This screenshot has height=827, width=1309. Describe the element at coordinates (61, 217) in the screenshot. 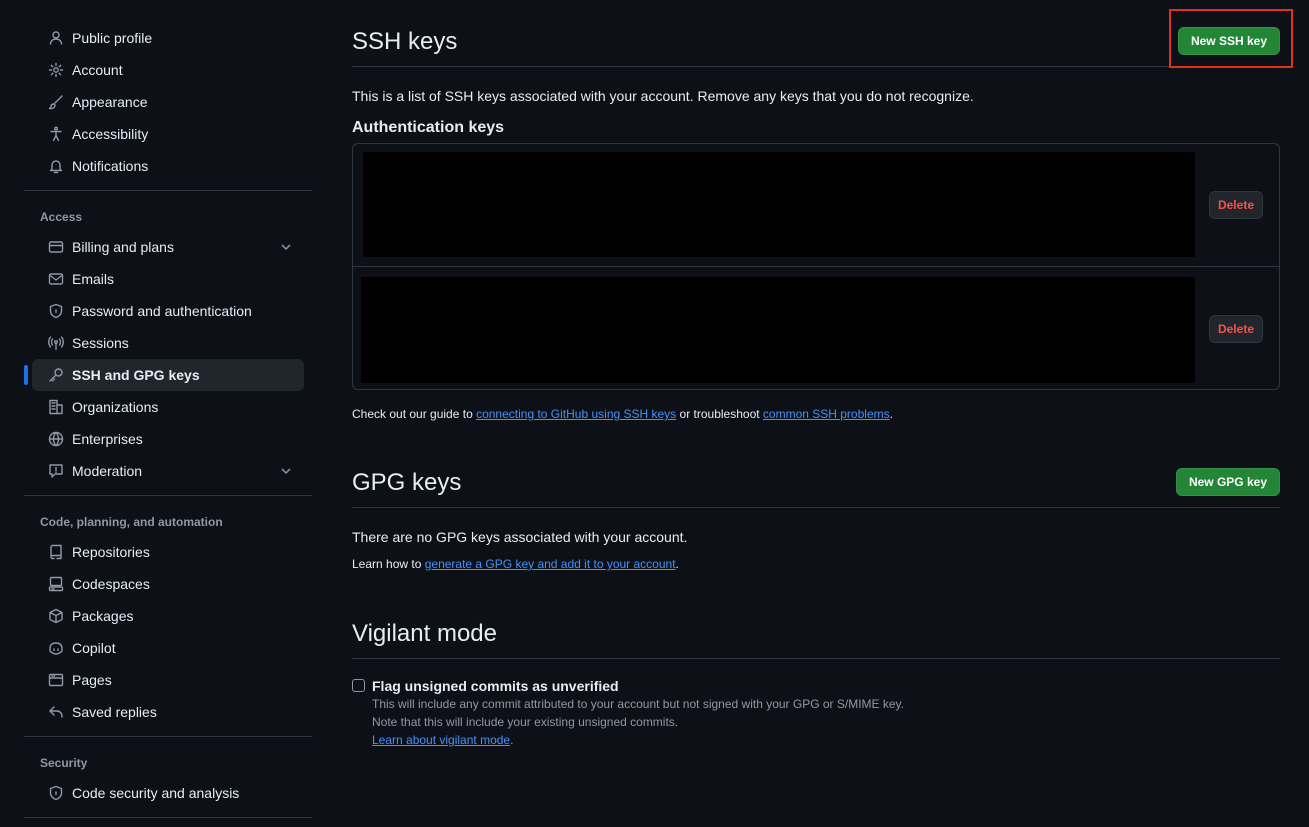

I see `sidebar-group-access: Access` at that location.